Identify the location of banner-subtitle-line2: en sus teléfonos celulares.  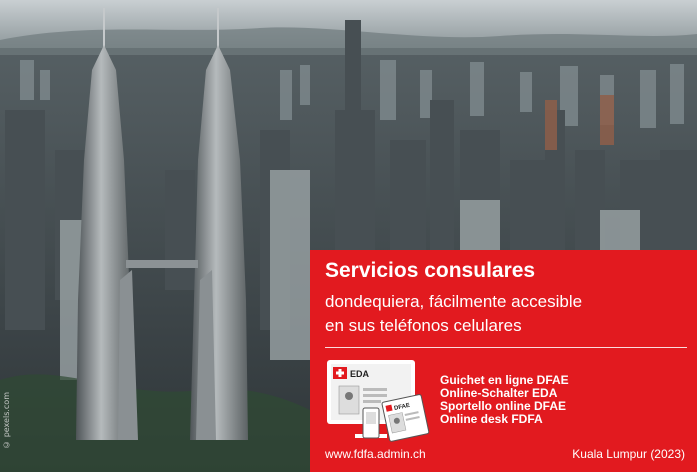
(423, 325).